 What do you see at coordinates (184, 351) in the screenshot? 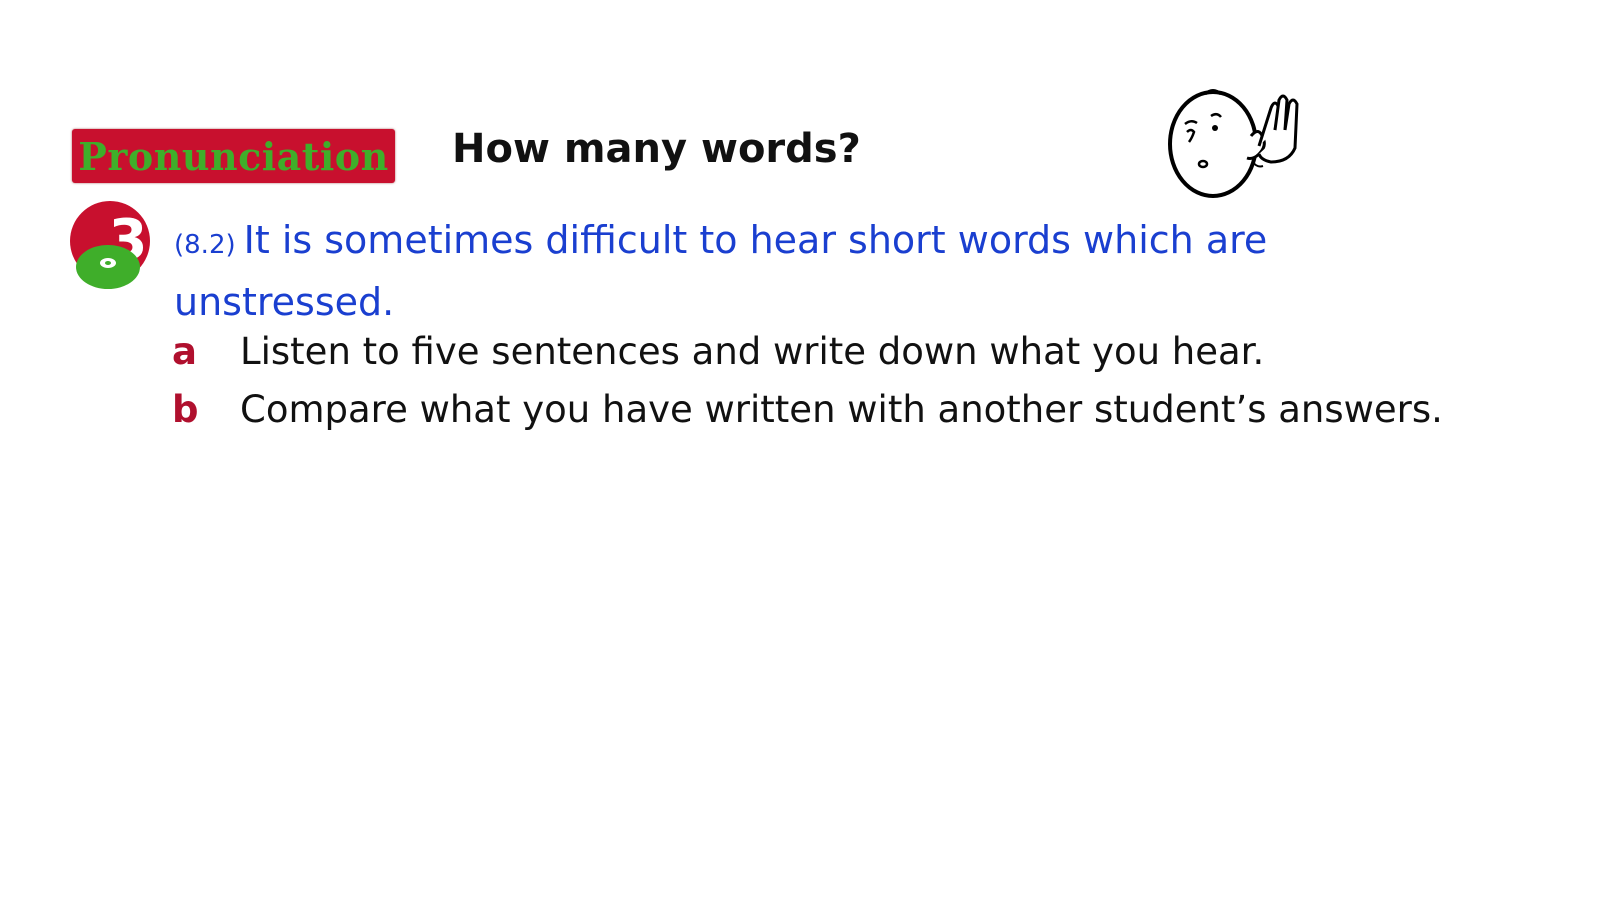
I see `item-letter: a` at bounding box center [184, 351].